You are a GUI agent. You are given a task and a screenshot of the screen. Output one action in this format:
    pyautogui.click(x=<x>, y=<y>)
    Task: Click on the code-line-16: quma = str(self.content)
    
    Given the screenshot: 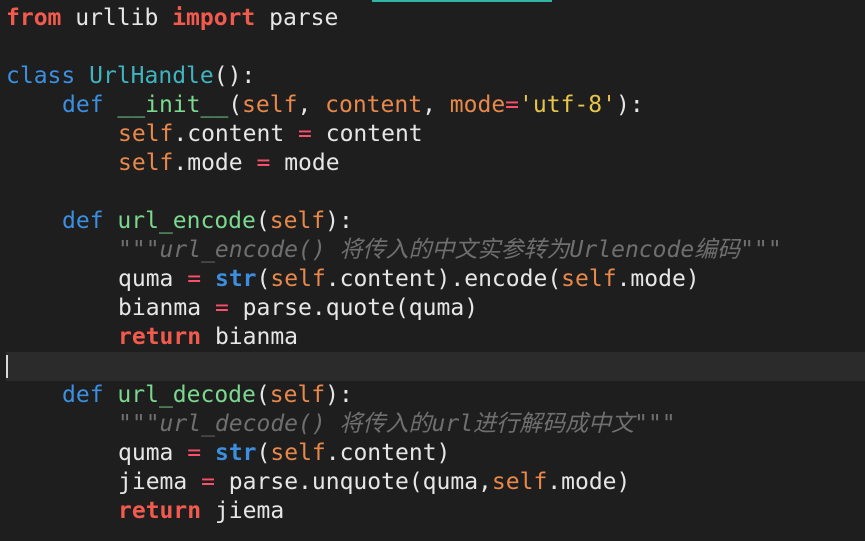 What is the action you would take?
    pyautogui.click(x=435, y=453)
    